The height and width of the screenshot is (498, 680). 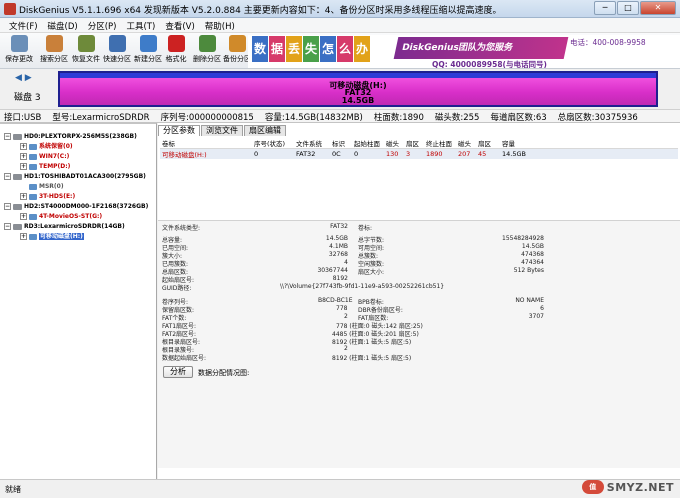 I want to click on disk-cylinders: 柱面数:1890, so click(x=398, y=118).